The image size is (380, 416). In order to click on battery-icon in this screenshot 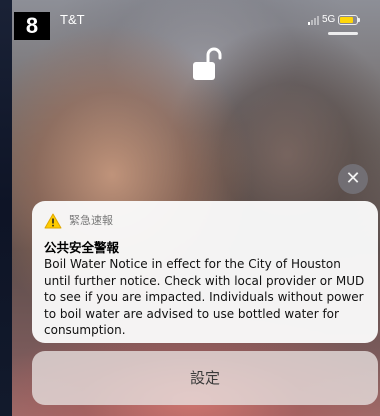, I will do `click(349, 20)`.